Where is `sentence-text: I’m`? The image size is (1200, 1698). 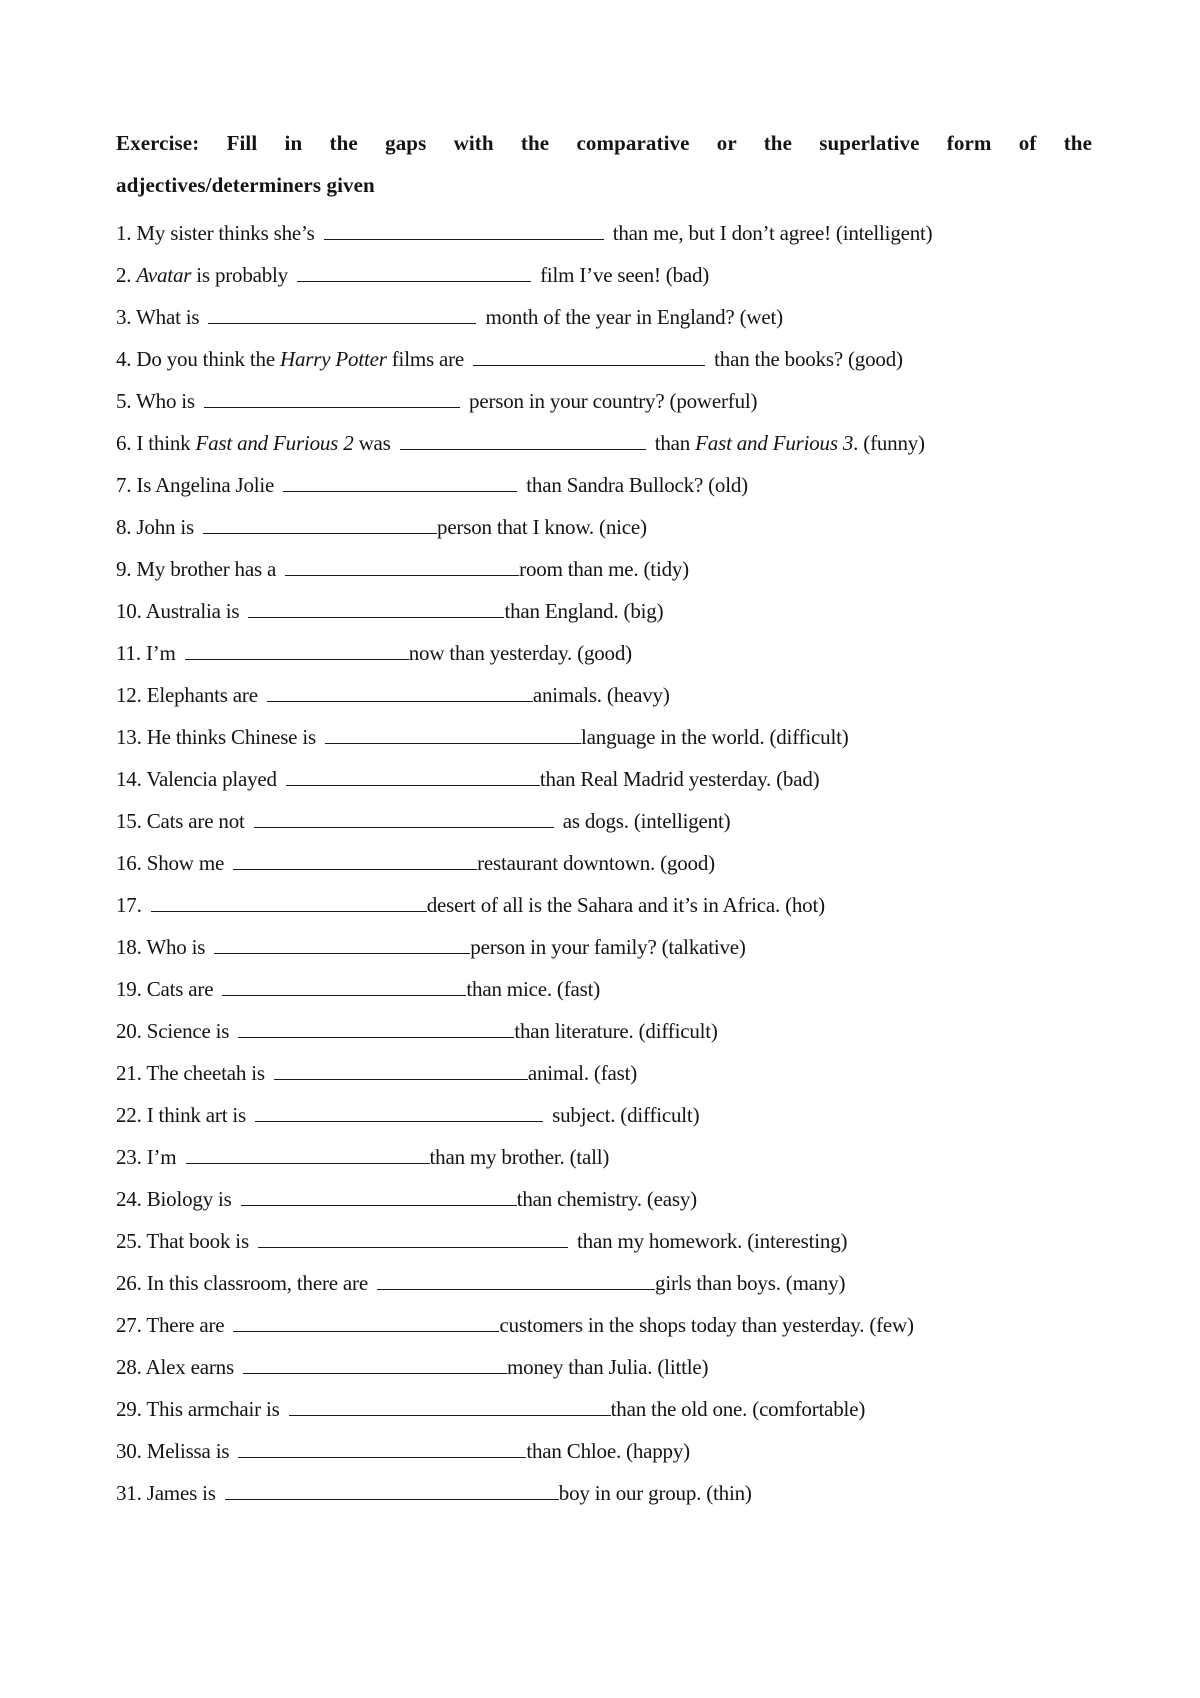 sentence-text: I’m is located at coordinates (160, 653).